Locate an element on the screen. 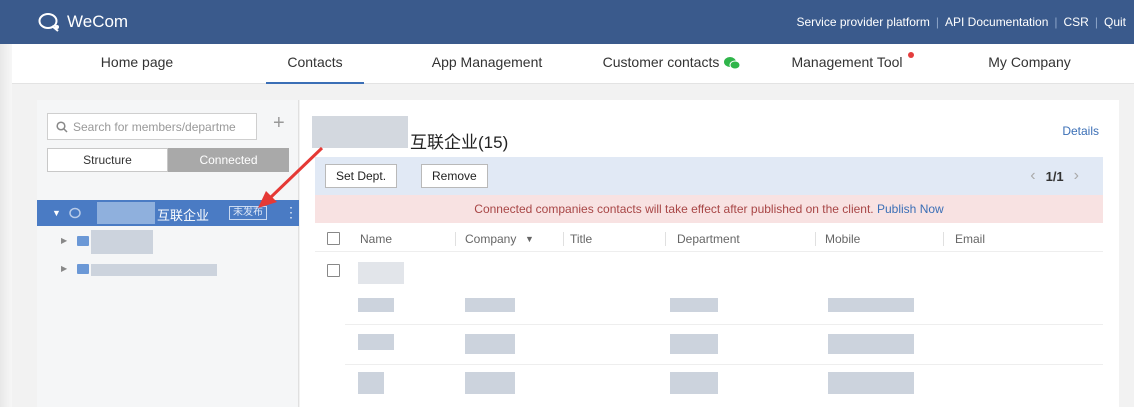 This screenshot has height=407, width=1134. page-indicator: 1/1 is located at coordinates (1054, 176).